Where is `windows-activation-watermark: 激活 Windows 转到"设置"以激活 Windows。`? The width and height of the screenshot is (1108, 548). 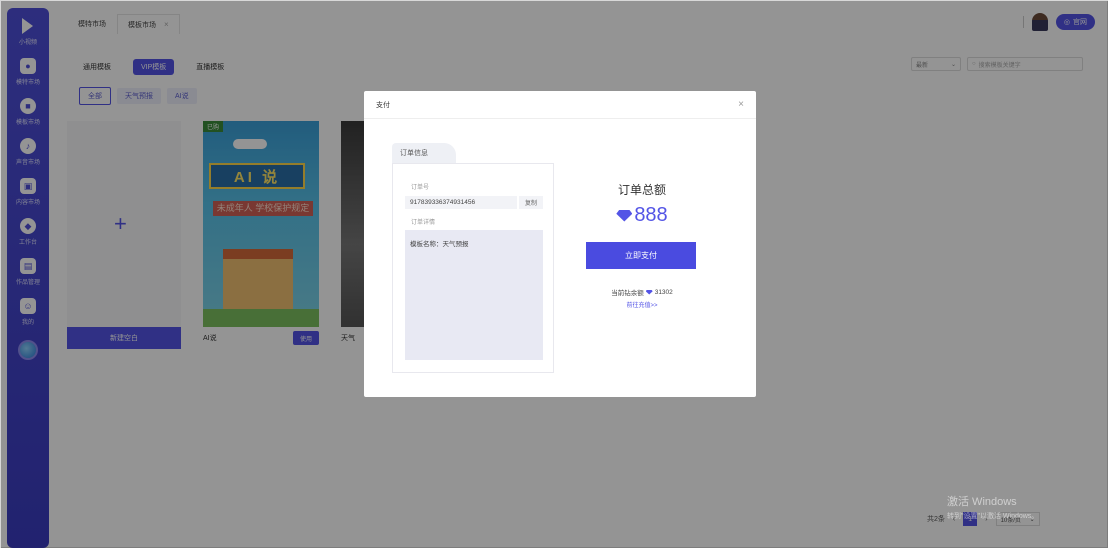
windows-activation-watermark: 激活 Windows 转到"设置"以激活 Windows。 is located at coordinates (992, 507).